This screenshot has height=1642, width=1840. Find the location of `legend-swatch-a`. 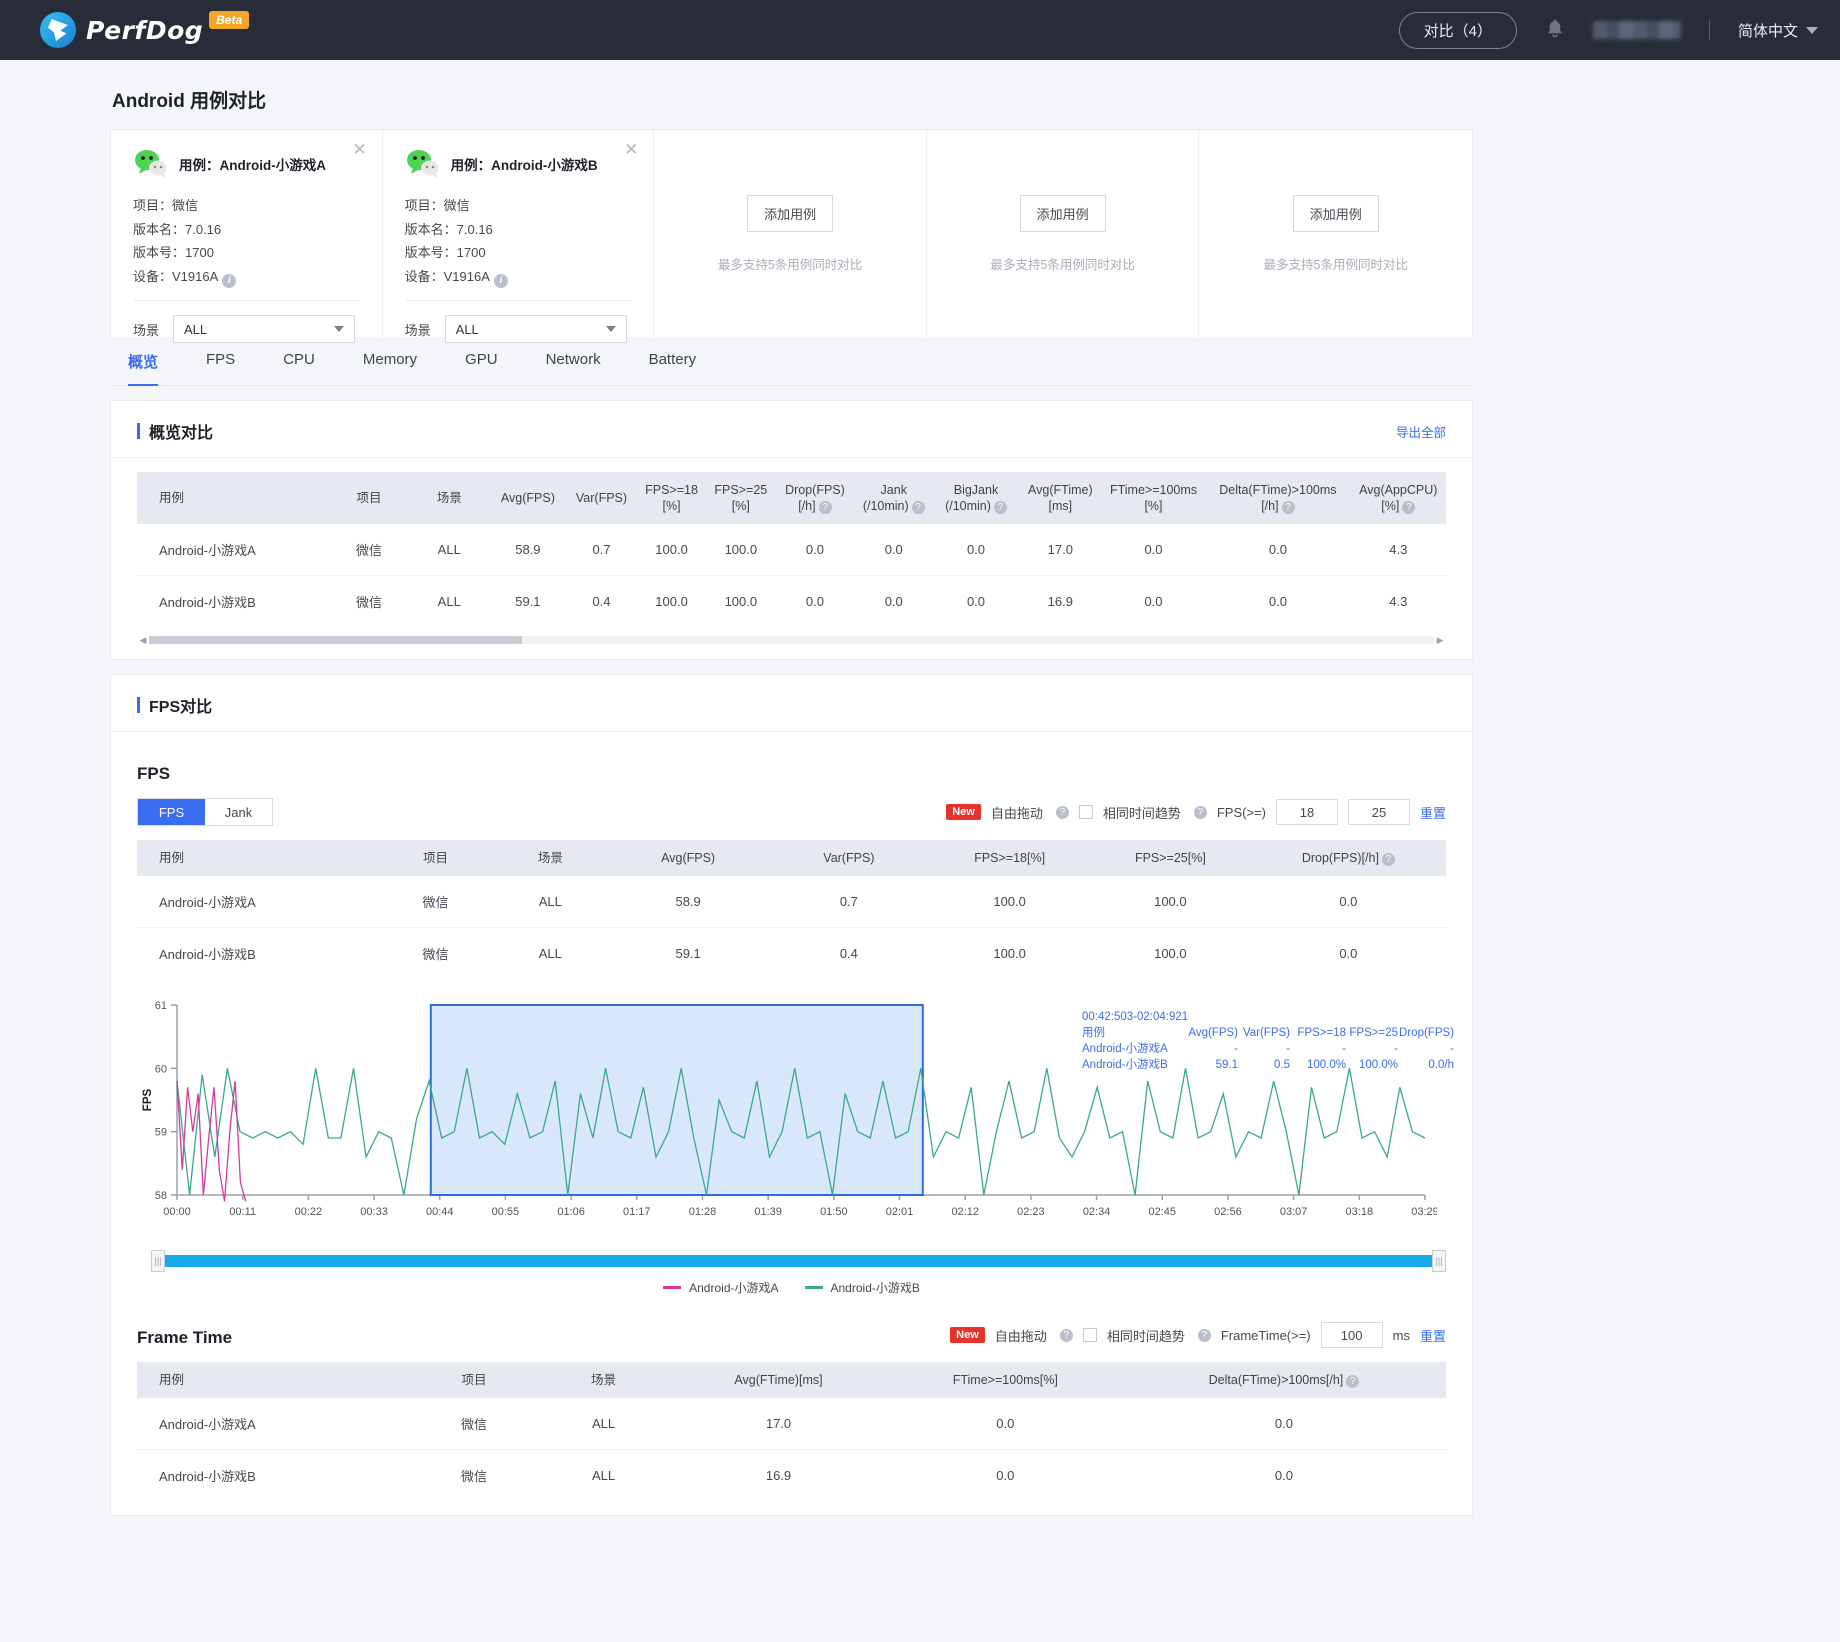

legend-swatch-a is located at coordinates (672, 1287).